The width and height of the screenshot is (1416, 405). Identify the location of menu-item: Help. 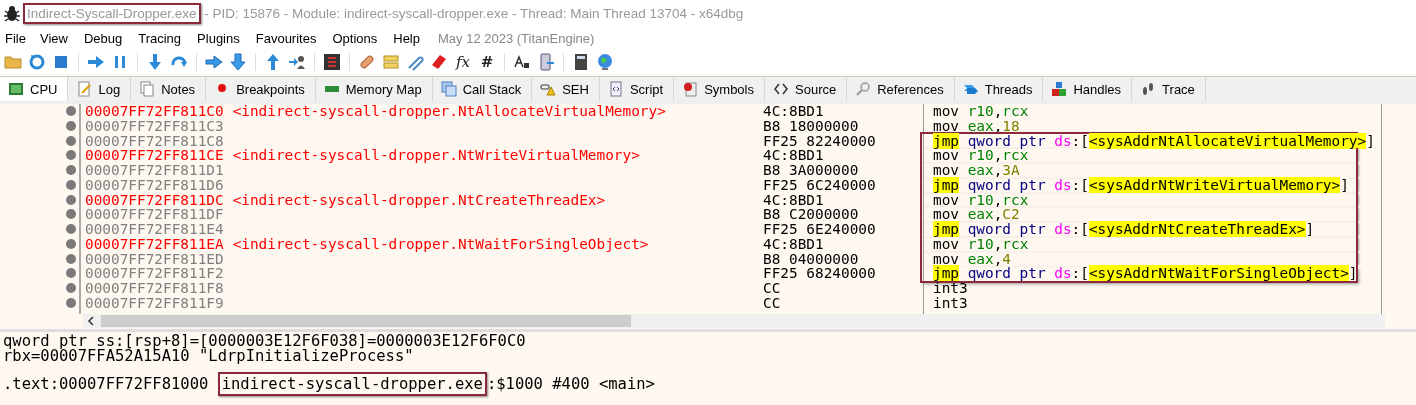
(410, 38).